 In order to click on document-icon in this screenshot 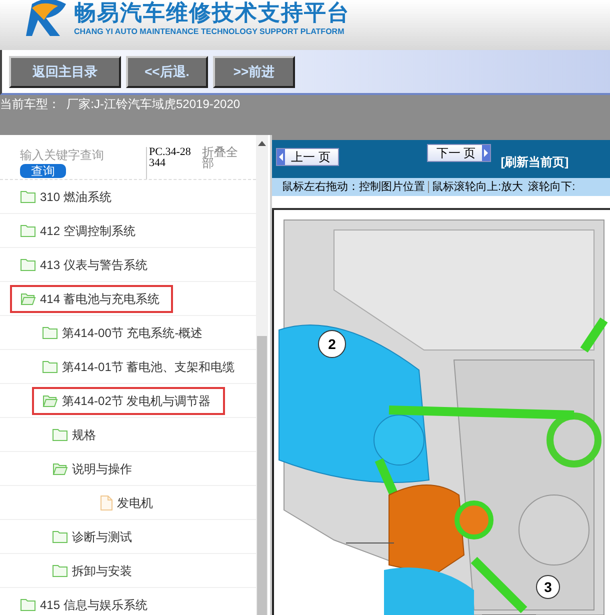, I will do `click(106, 502)`.